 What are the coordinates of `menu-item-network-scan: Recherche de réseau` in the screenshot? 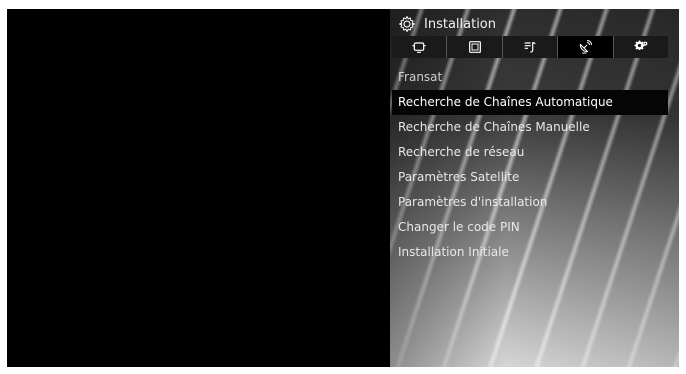 It's located at (530, 152).